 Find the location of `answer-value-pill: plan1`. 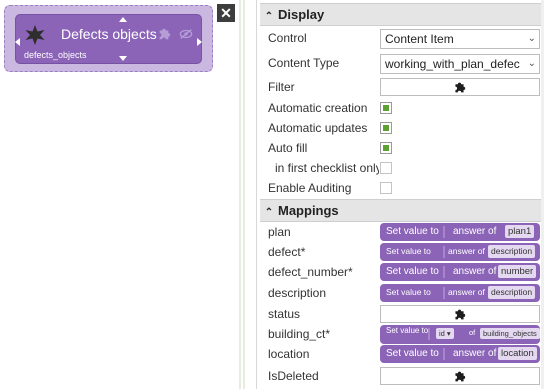

answer-value-pill: plan1 is located at coordinates (520, 231).